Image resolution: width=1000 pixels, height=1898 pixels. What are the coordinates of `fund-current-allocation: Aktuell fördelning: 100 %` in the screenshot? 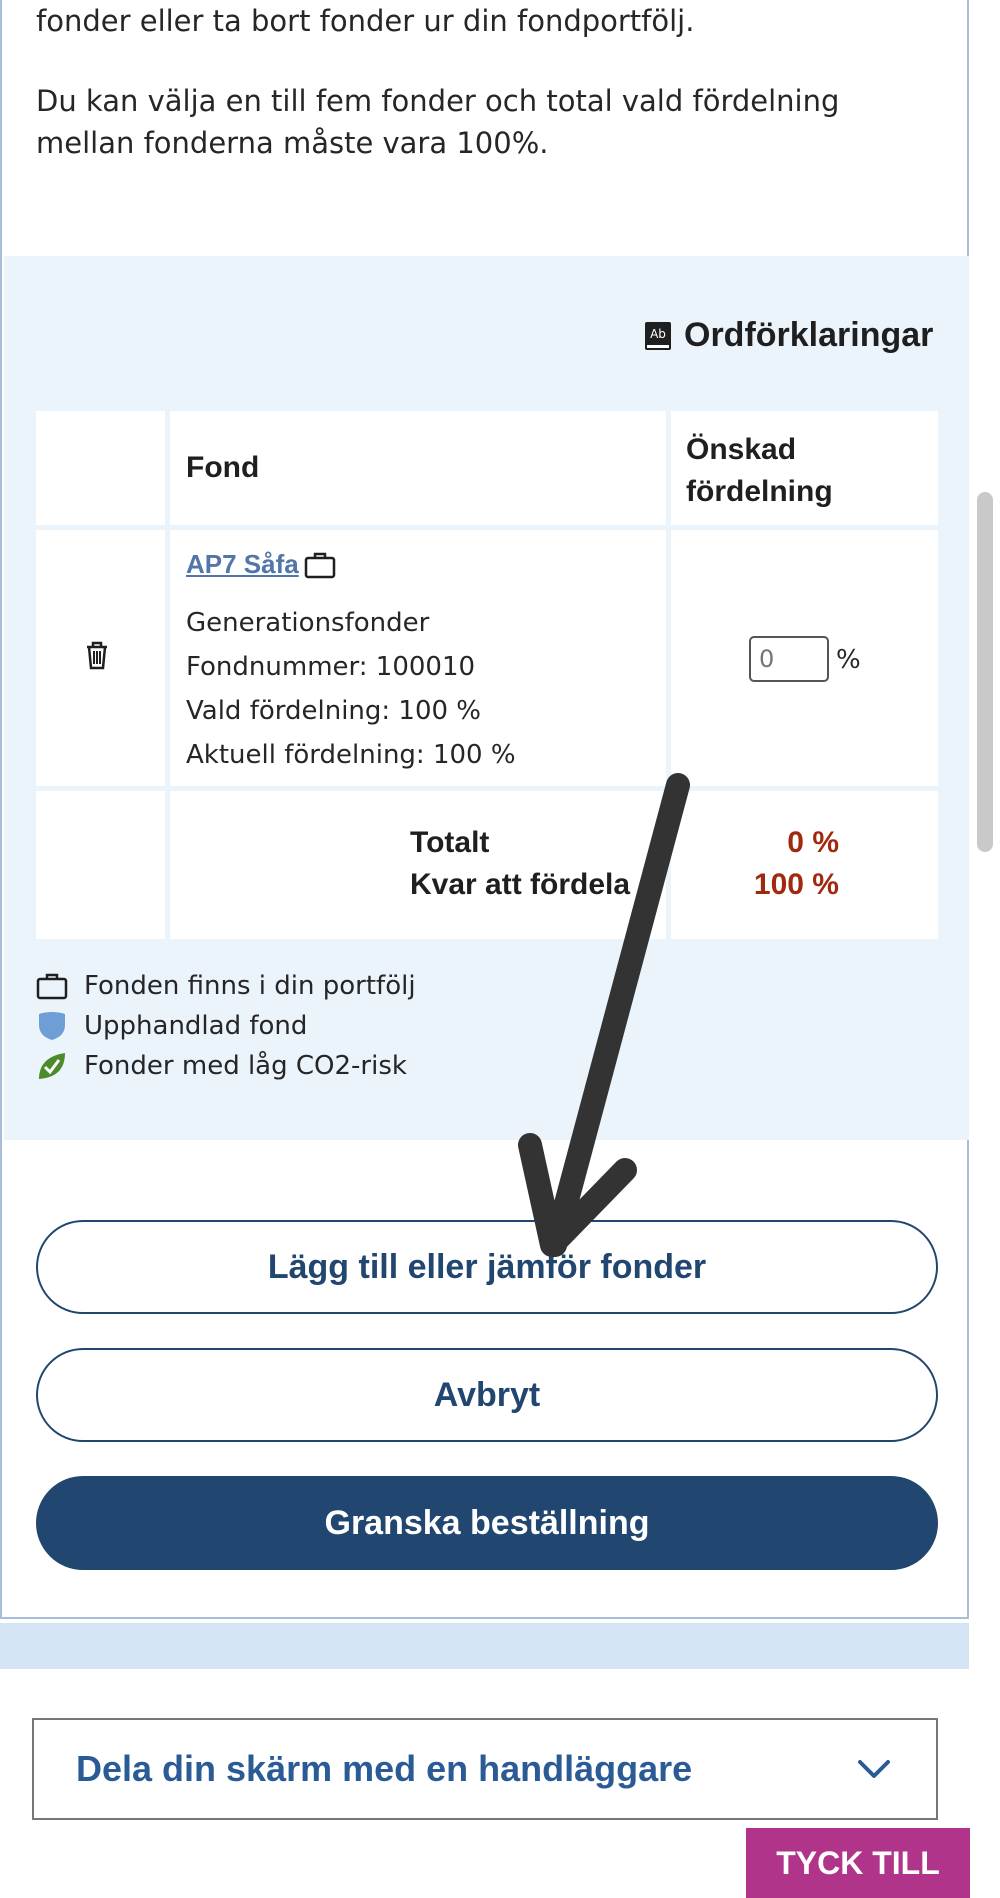 It's located at (351, 755).